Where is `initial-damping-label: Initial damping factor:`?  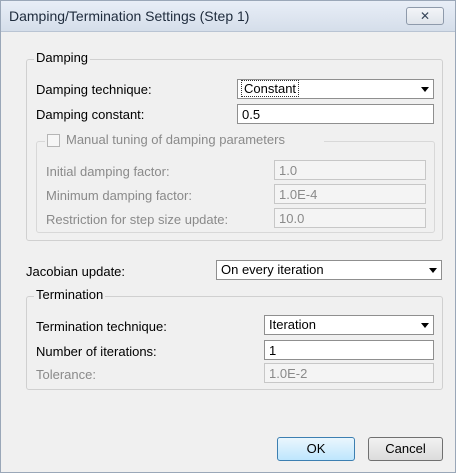
initial-damping-label: Initial damping factor: is located at coordinates (108, 171).